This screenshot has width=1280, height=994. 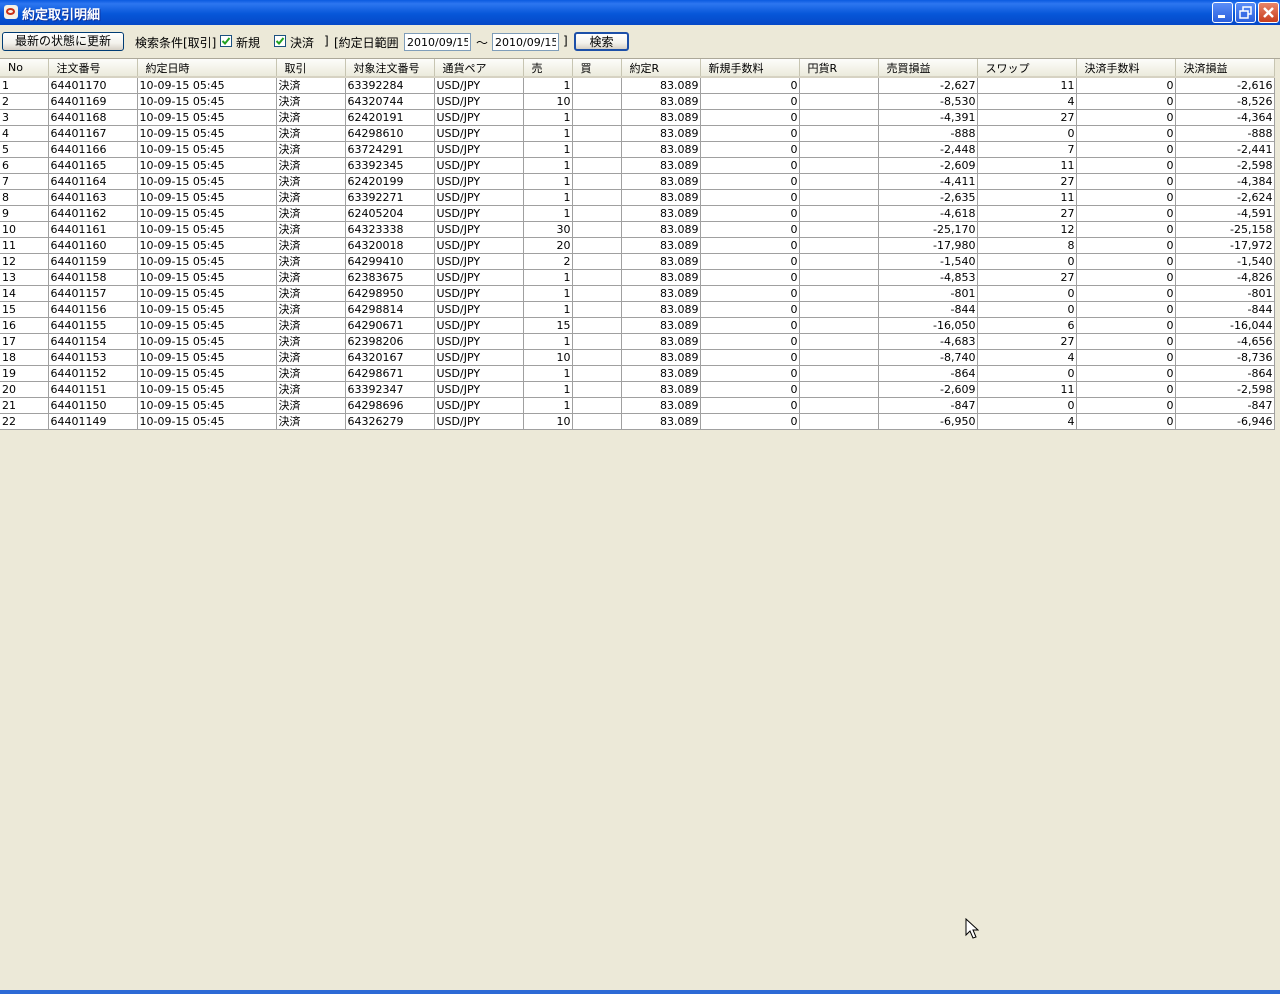 What do you see at coordinates (1027, 68) in the screenshot?
I see `column-header-swap: スワップ` at bounding box center [1027, 68].